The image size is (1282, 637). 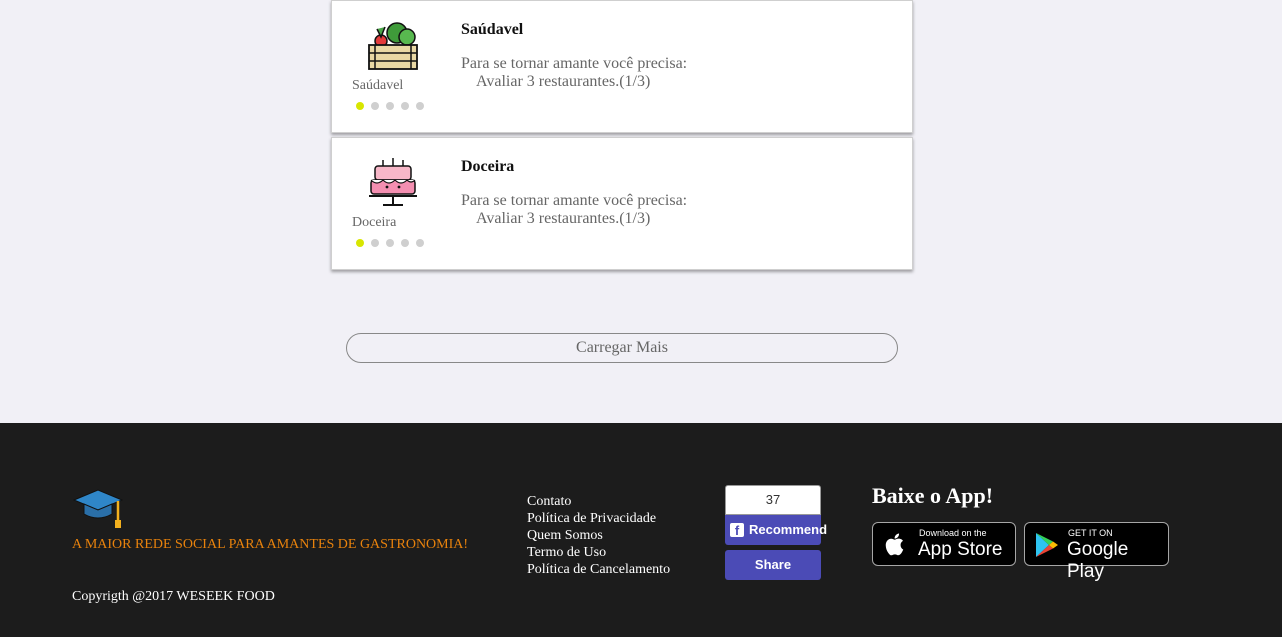 What do you see at coordinates (960, 549) in the screenshot?
I see `app-store-big-text: App Store` at bounding box center [960, 549].